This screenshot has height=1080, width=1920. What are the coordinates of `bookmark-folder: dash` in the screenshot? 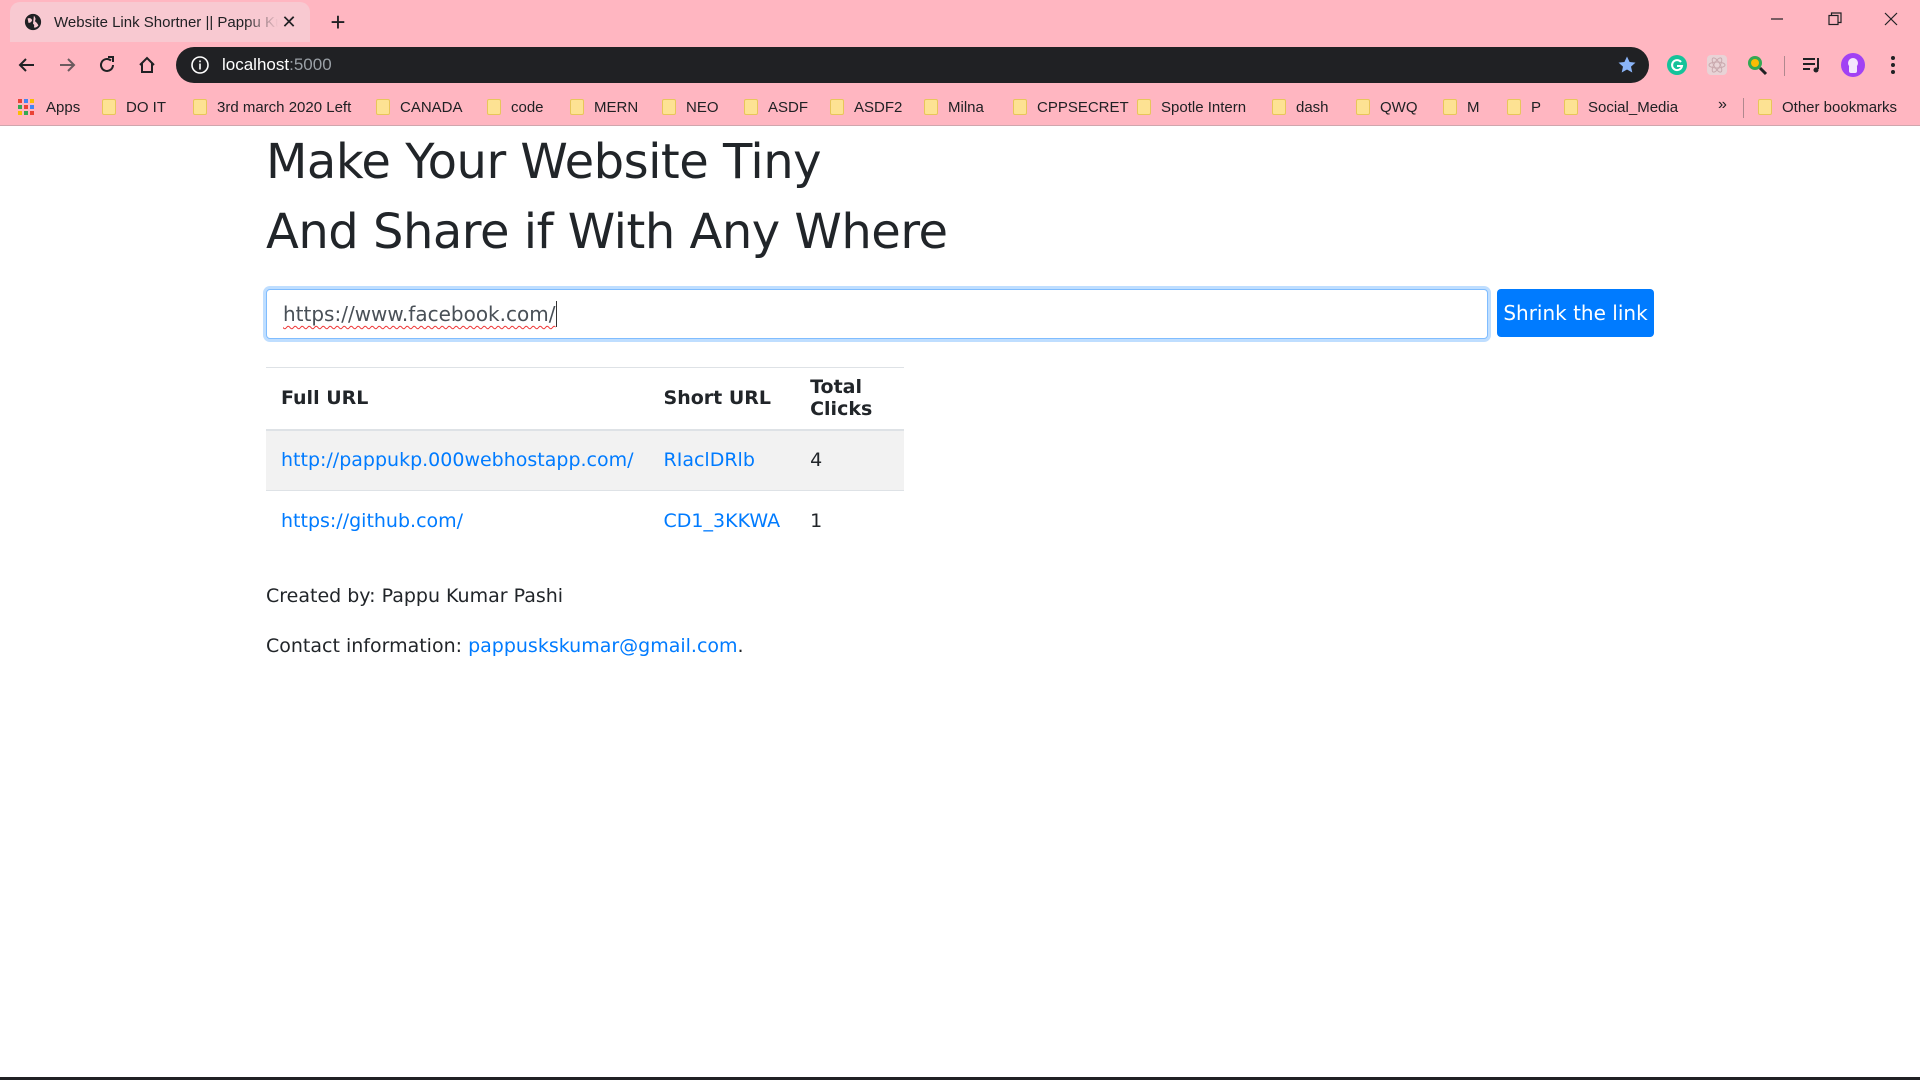 It's located at (1300, 107).